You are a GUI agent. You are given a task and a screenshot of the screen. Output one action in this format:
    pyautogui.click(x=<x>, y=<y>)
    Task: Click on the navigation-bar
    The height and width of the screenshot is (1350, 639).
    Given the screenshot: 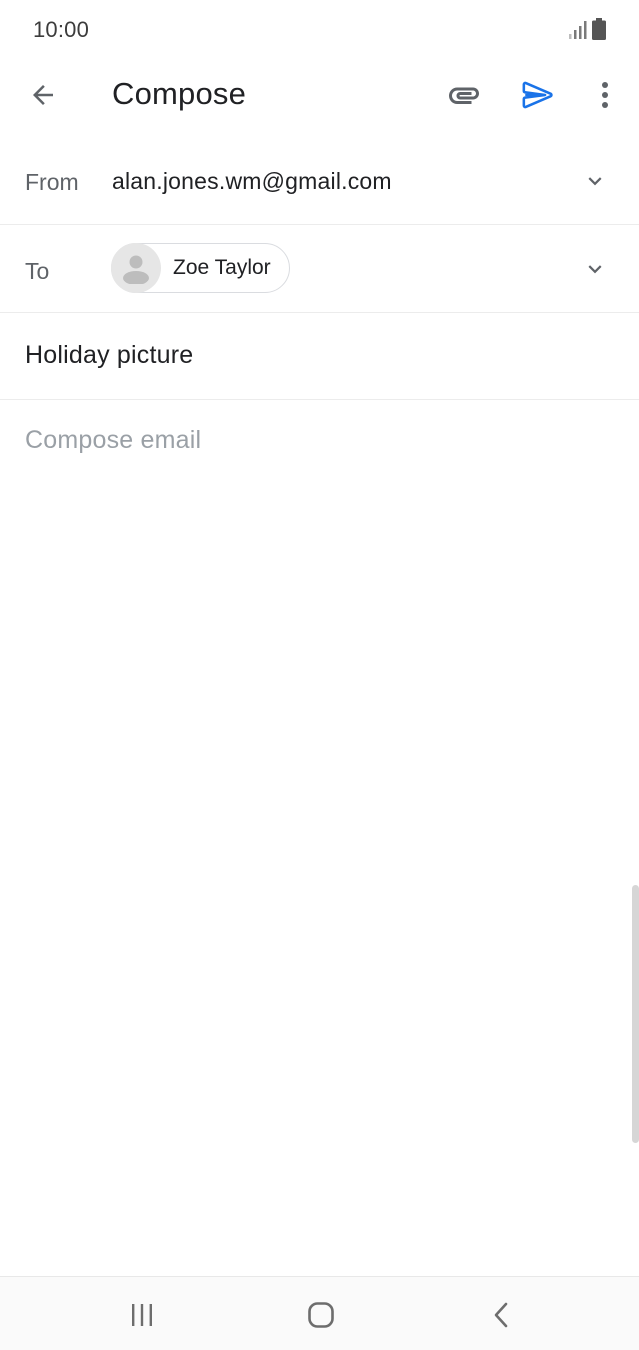 What is the action you would take?
    pyautogui.click(x=319, y=1313)
    